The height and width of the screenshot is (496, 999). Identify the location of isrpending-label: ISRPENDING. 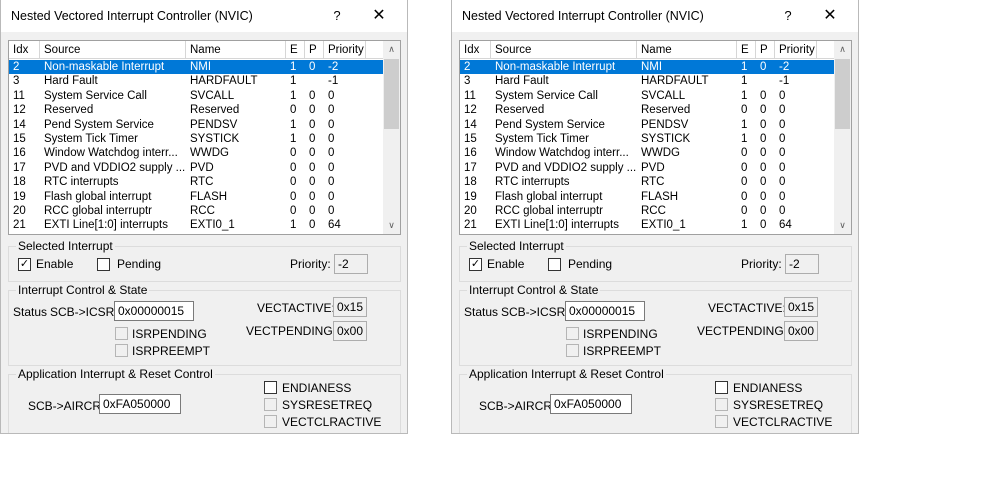
(169, 334).